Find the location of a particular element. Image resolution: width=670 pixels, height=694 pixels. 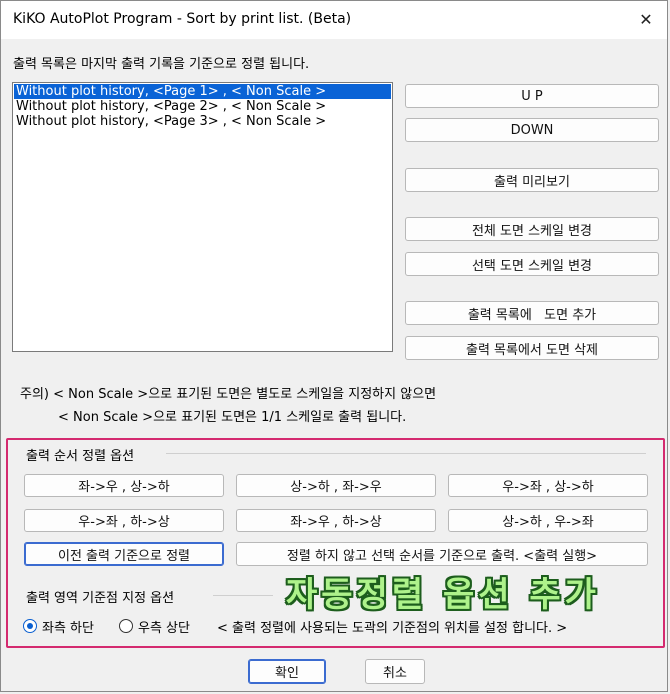

annotation-overlay-text: 자동정렬 옵션 추가 is located at coordinates (443, 595).